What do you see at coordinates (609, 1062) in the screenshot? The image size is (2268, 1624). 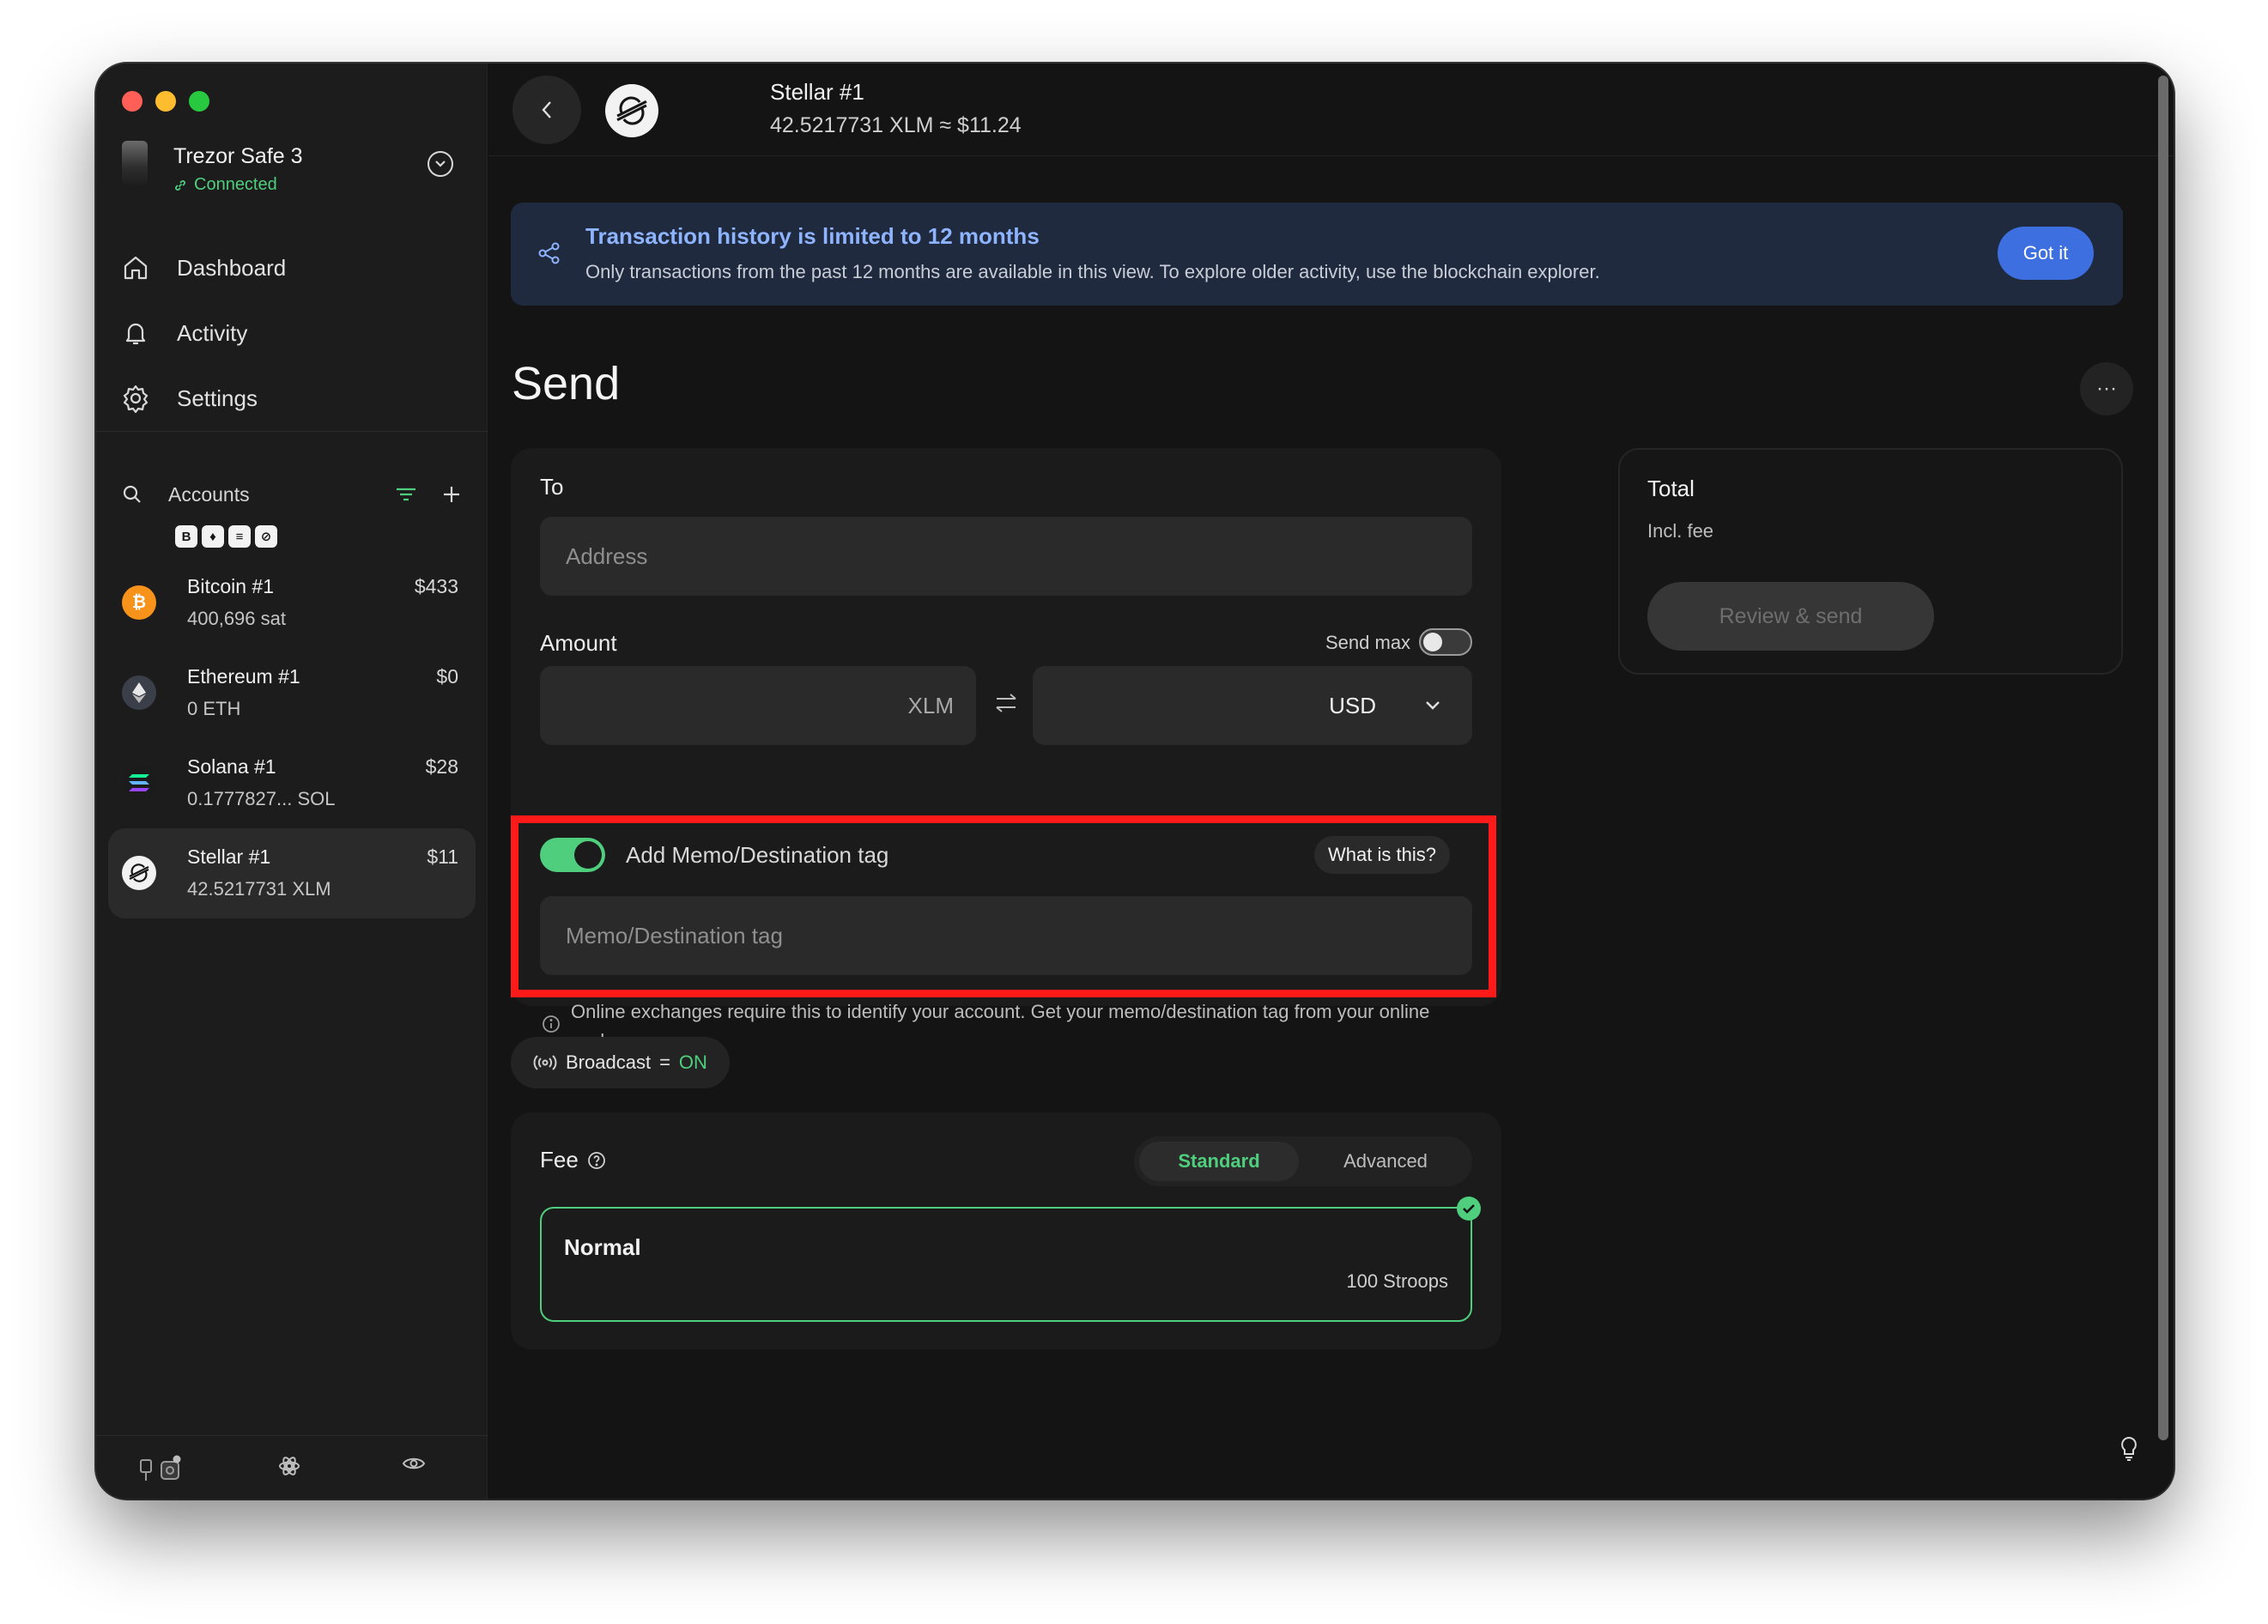 I see `broadcast-label: Broadcast` at bounding box center [609, 1062].